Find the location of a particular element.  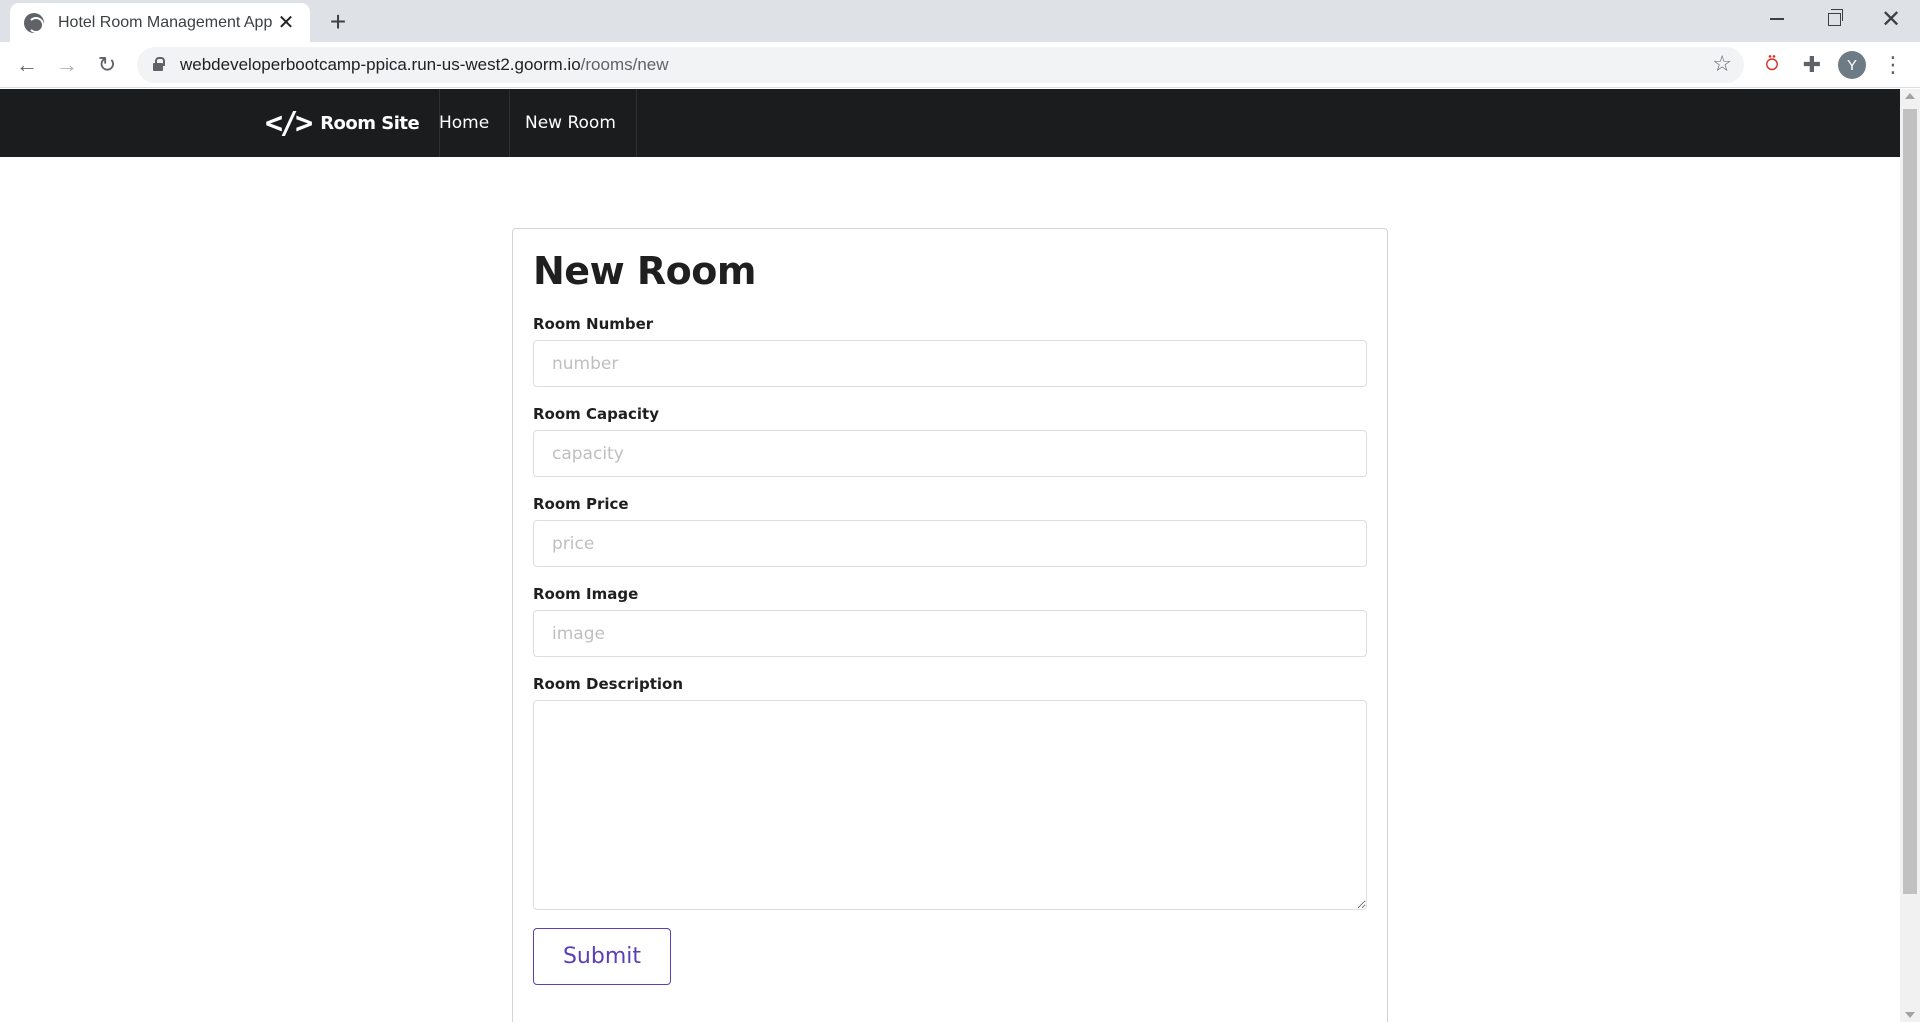

brand-name: Room Site is located at coordinates (370, 123).